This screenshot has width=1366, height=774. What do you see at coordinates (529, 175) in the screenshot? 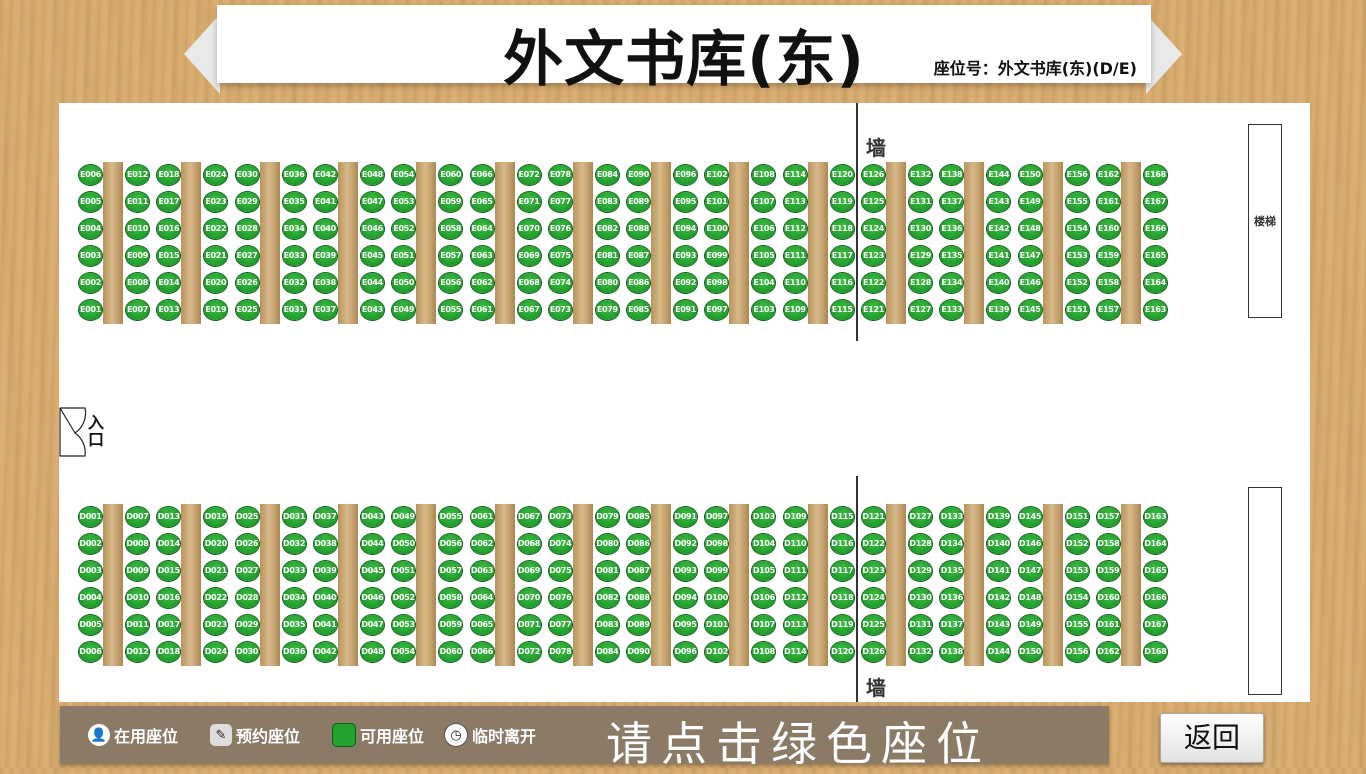
I see `seat-E072: E072` at bounding box center [529, 175].